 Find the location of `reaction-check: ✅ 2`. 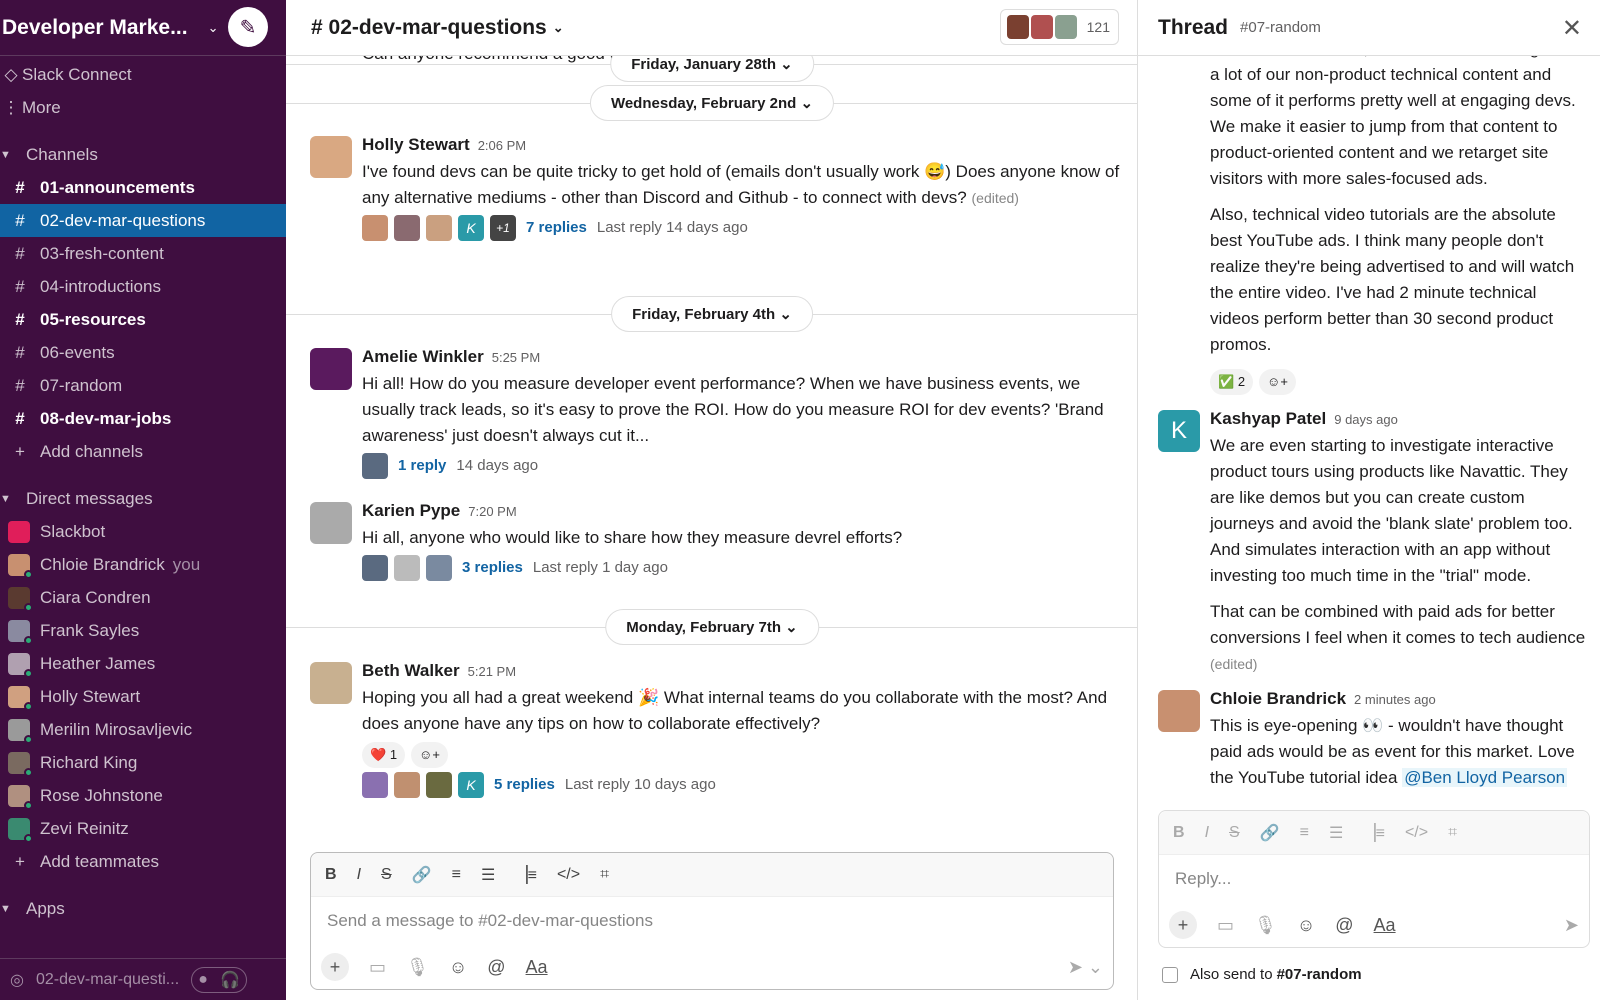

reaction-check: ✅ 2 is located at coordinates (1232, 382).